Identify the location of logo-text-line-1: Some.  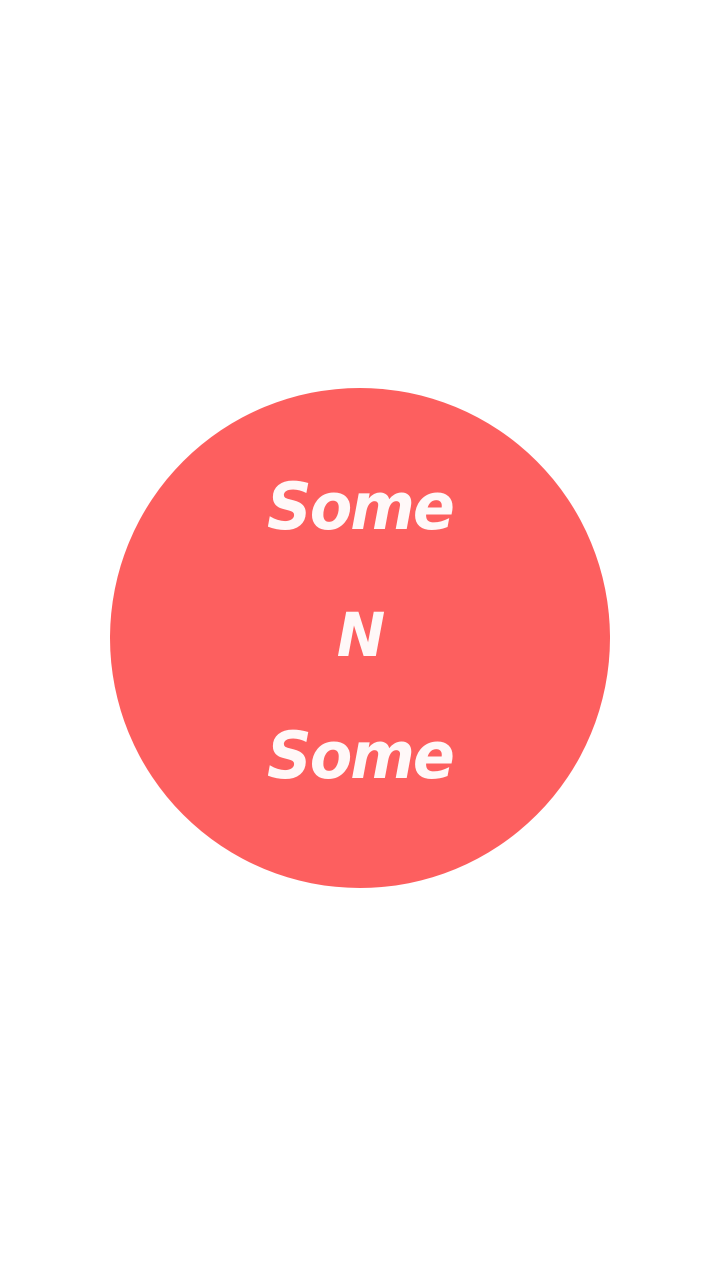
(361, 506).